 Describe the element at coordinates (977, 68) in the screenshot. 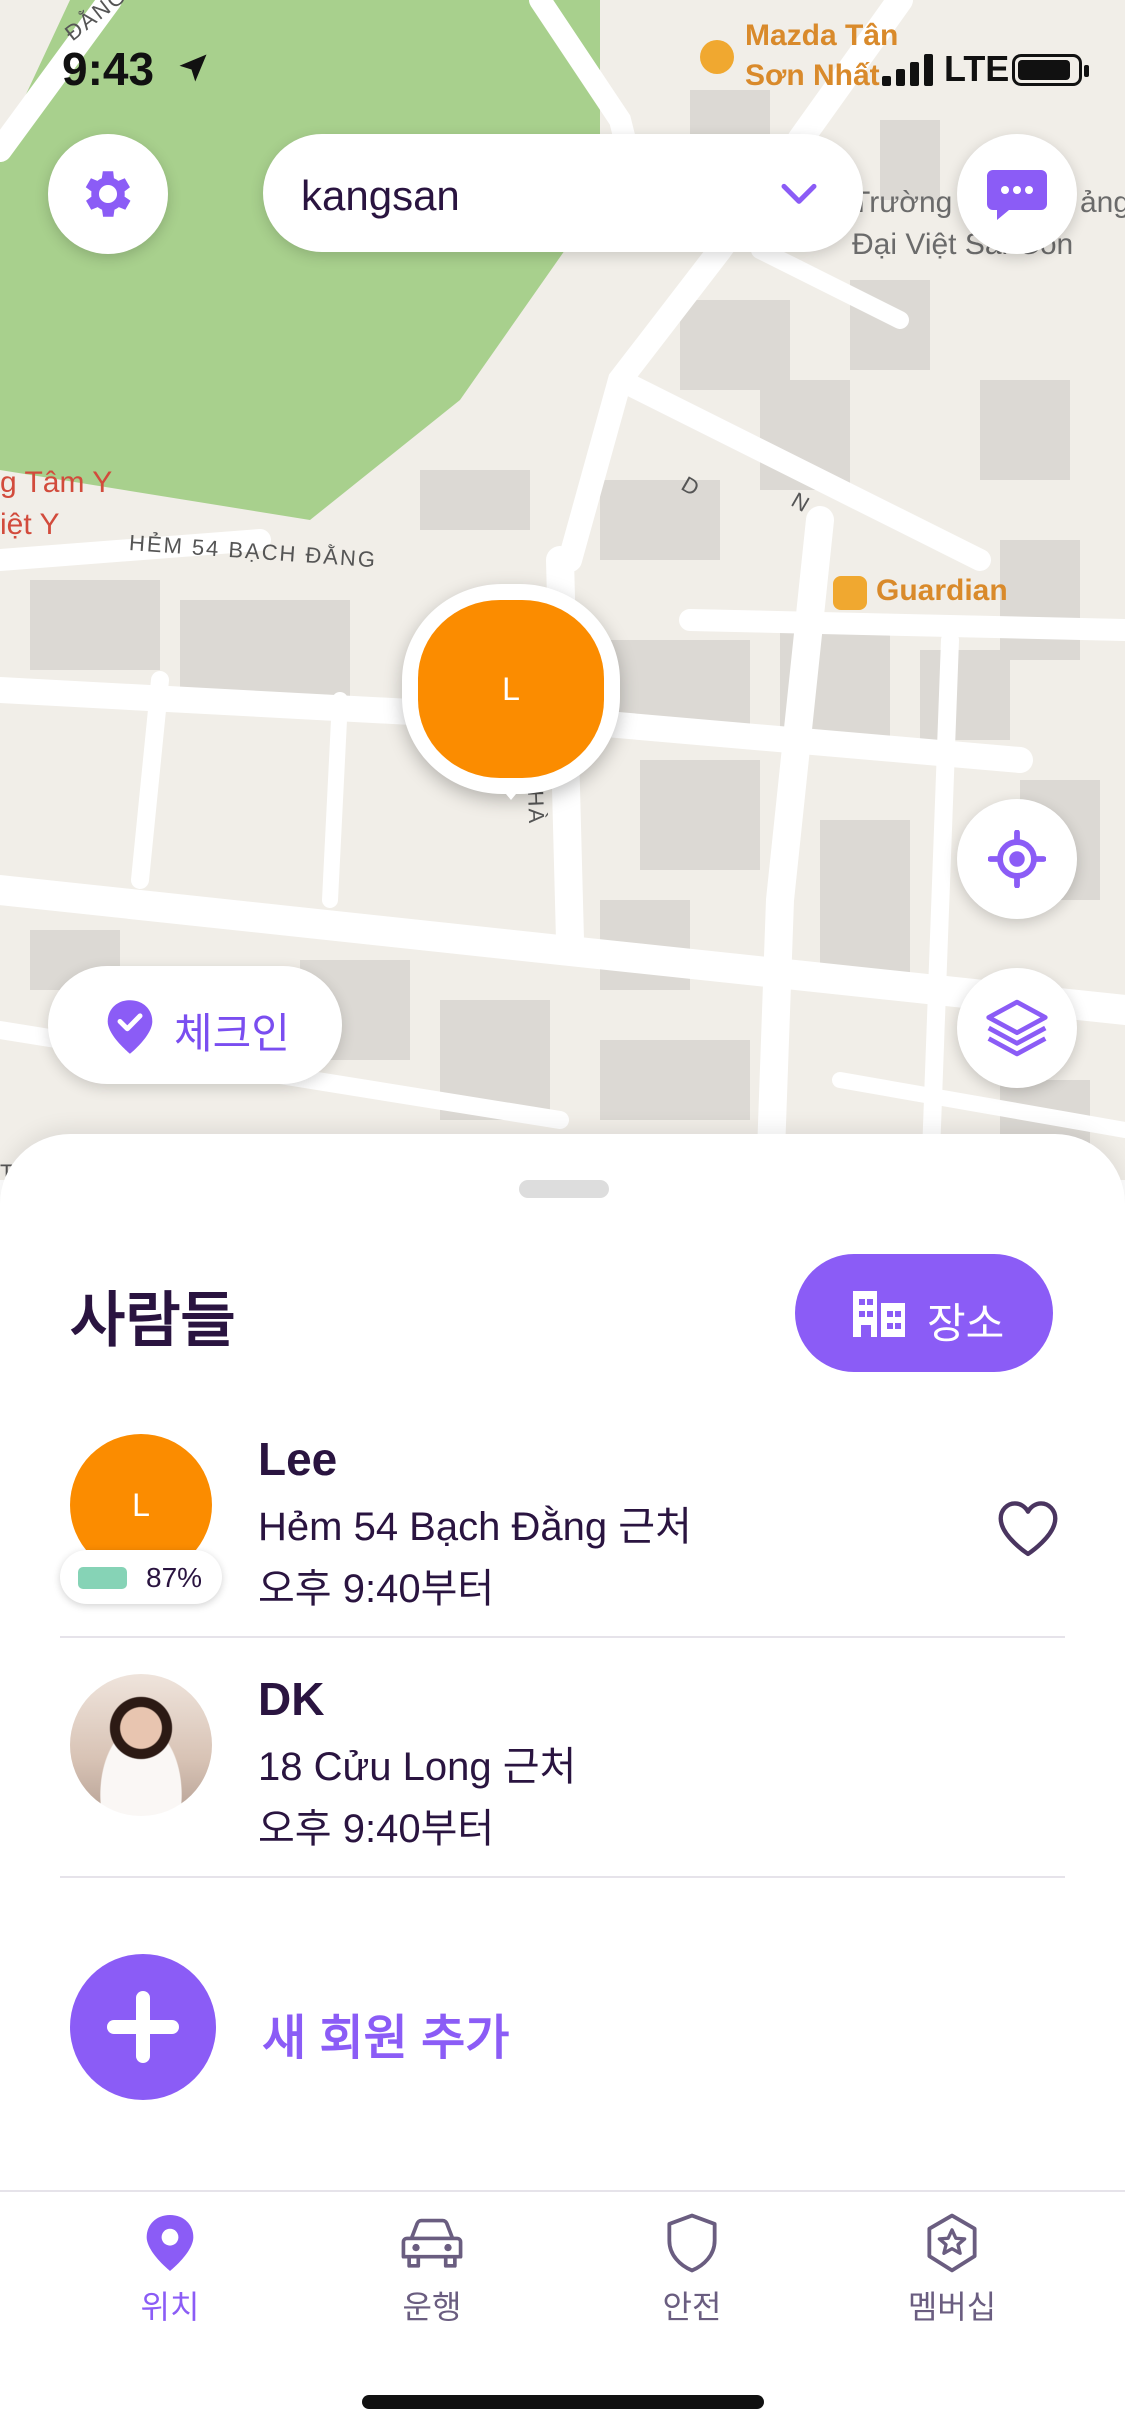

I see `network-type: LTE` at that location.